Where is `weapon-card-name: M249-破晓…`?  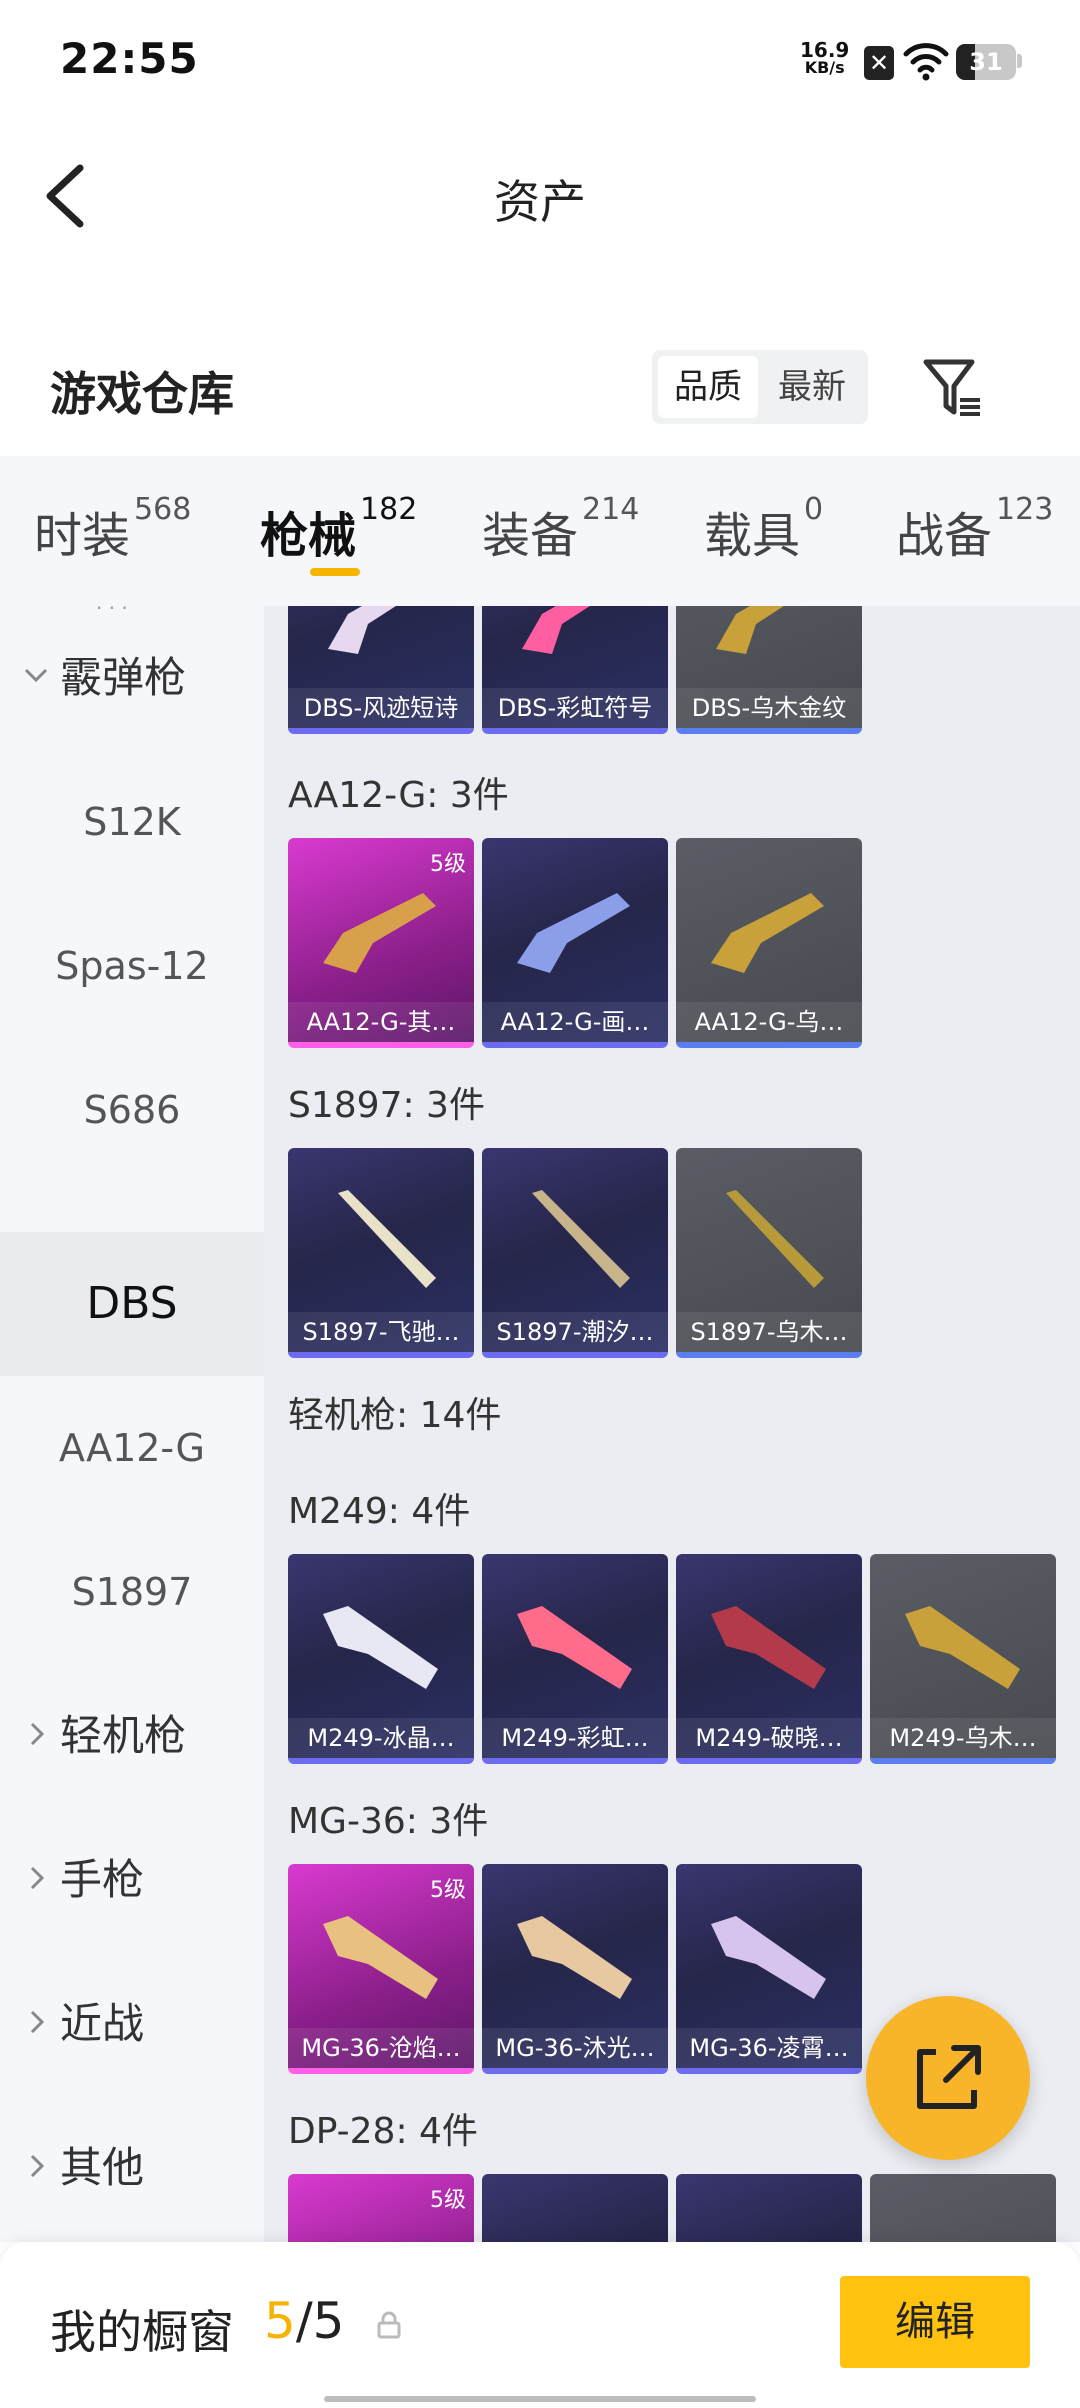
weapon-card-name: M249-破晓… is located at coordinates (769, 1738).